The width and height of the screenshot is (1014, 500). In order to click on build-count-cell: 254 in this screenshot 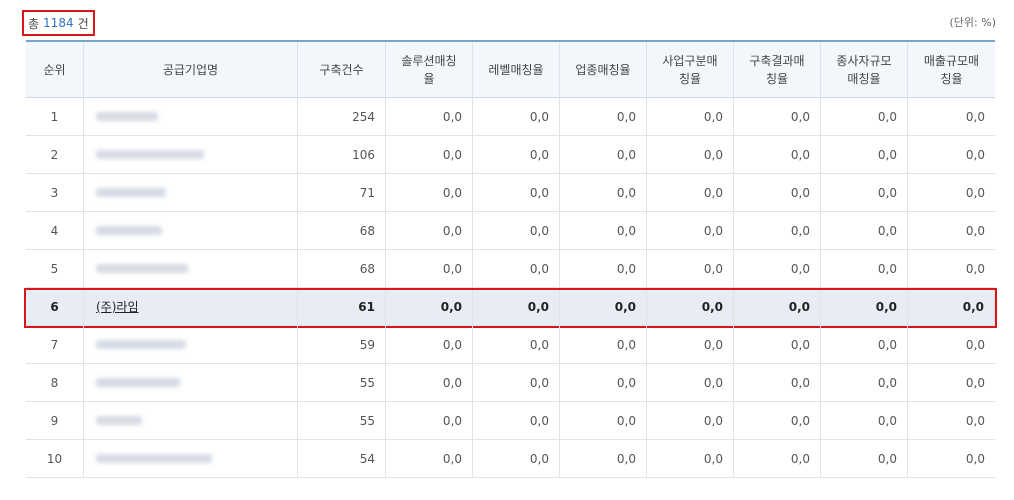, I will do `click(342, 116)`.